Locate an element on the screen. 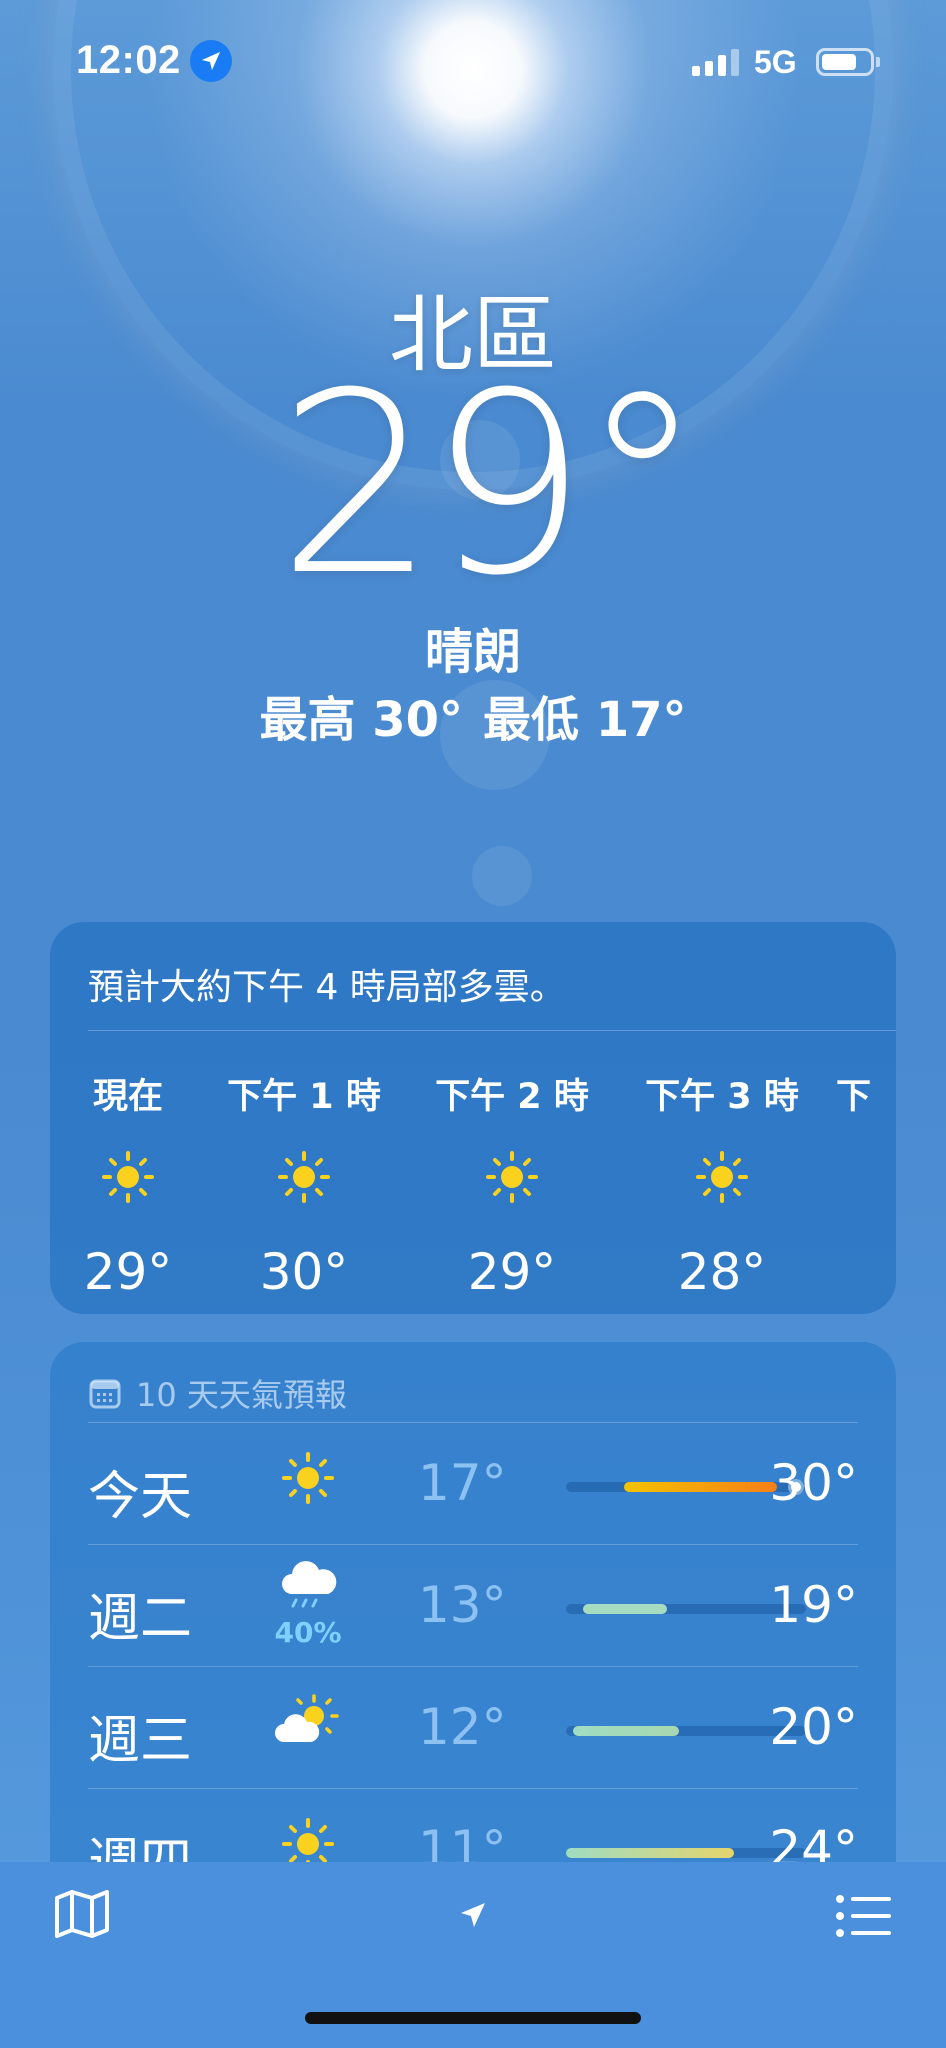 Image resolution: width=946 pixels, height=2048 pixels. battery-cap is located at coordinates (878, 62).